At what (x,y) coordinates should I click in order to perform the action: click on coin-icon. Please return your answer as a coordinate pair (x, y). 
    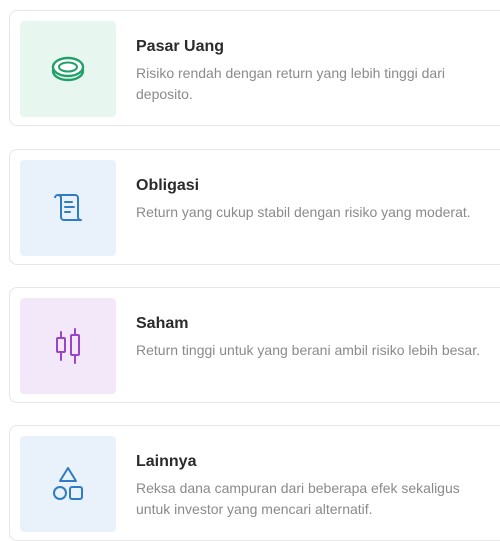
    Looking at the image, I should click on (68, 69).